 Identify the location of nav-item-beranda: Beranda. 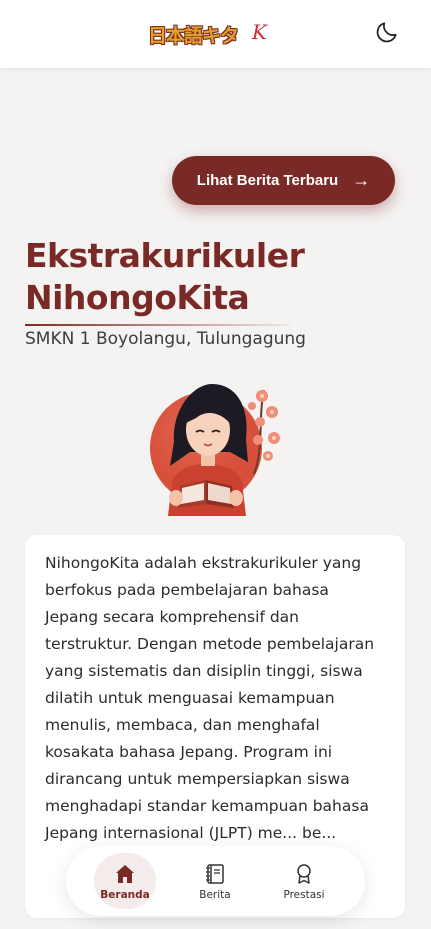
(125, 881).